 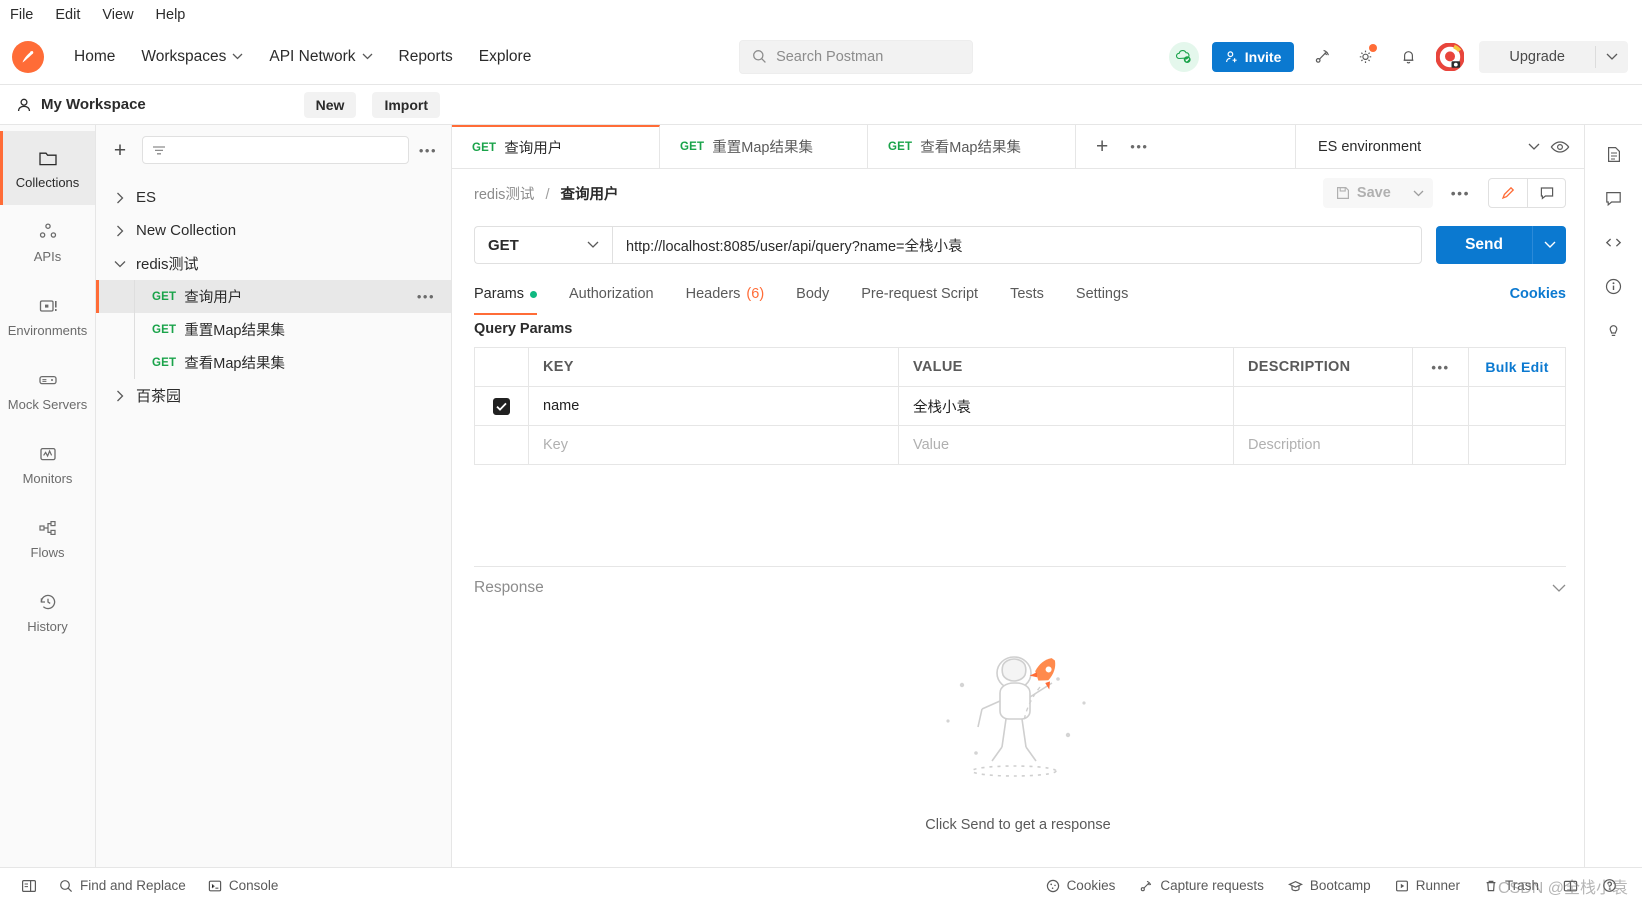 I want to click on param-enabled-checkbox, so click(x=501, y=406).